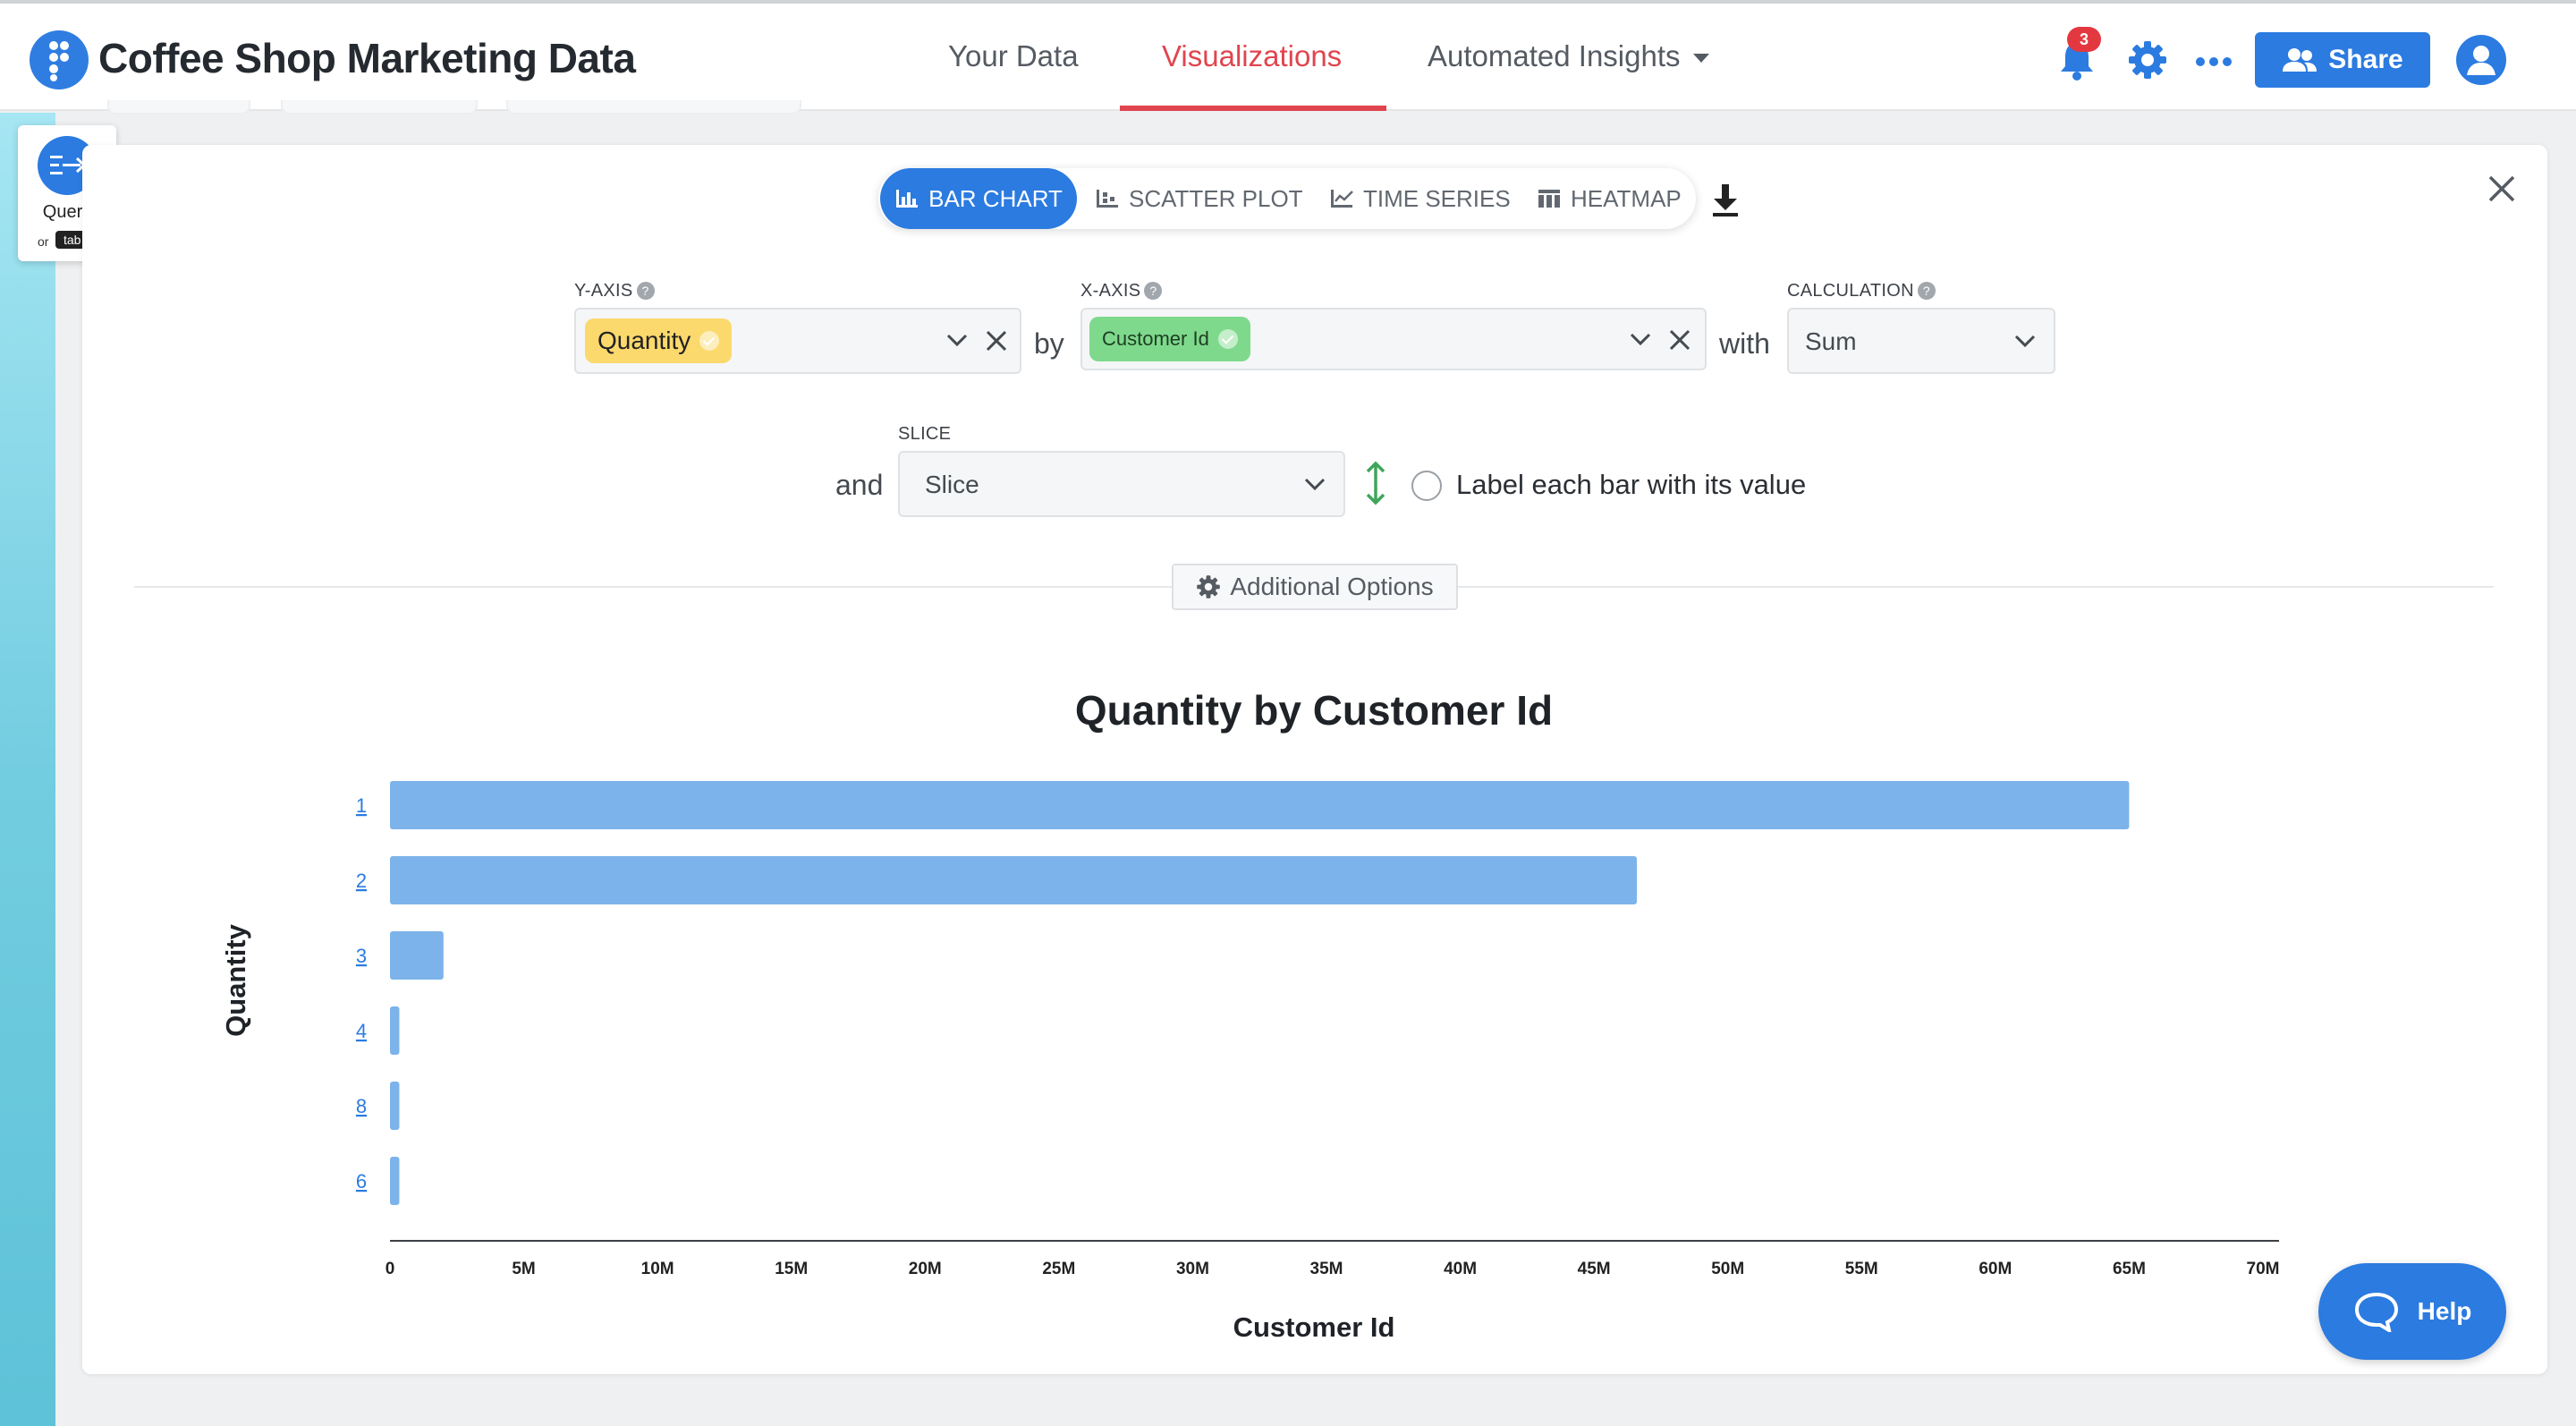 The width and height of the screenshot is (2576, 1426). Describe the element at coordinates (1314, 1327) in the screenshot. I see `x-axis-title: Customer Id` at that location.